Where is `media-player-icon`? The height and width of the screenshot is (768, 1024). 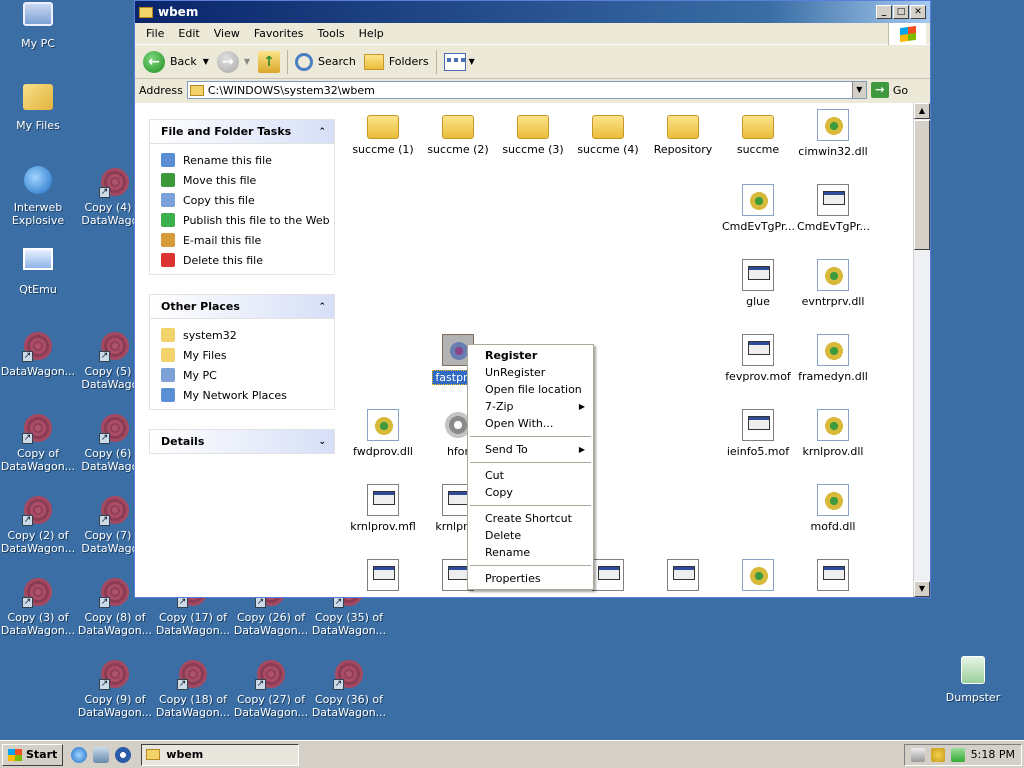 media-player-icon is located at coordinates (123, 754).